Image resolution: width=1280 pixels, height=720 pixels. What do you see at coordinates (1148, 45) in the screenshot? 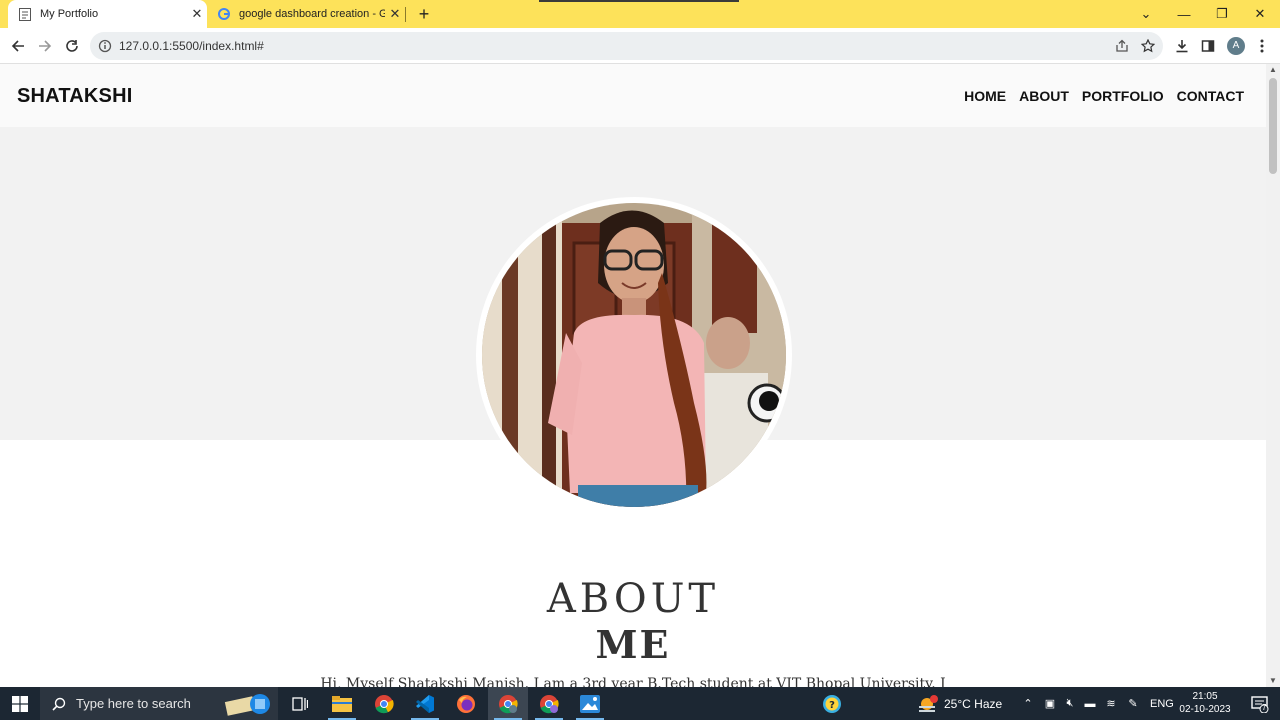
I see `bookmark-star-icon` at bounding box center [1148, 45].